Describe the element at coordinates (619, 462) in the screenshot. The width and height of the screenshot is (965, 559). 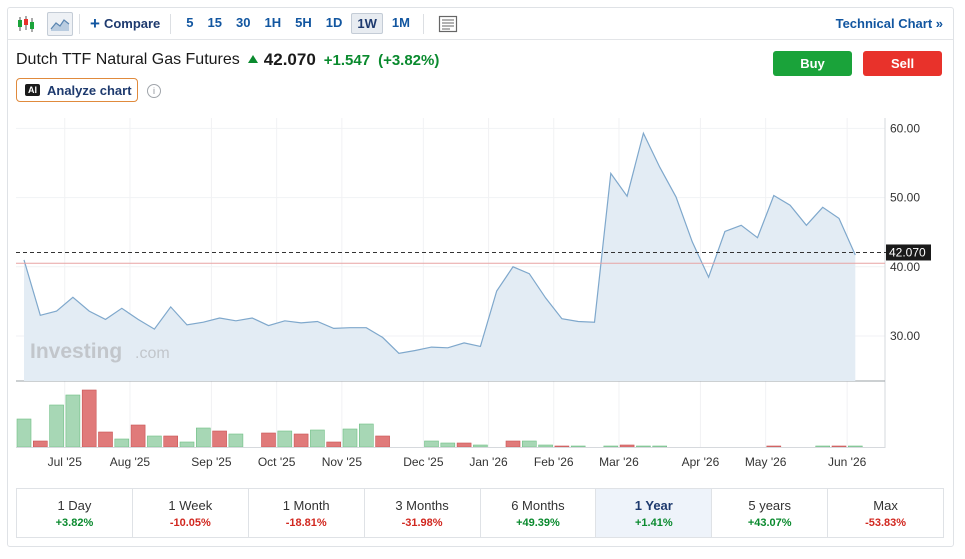
I see `x-tick-label: Mar '26` at that location.